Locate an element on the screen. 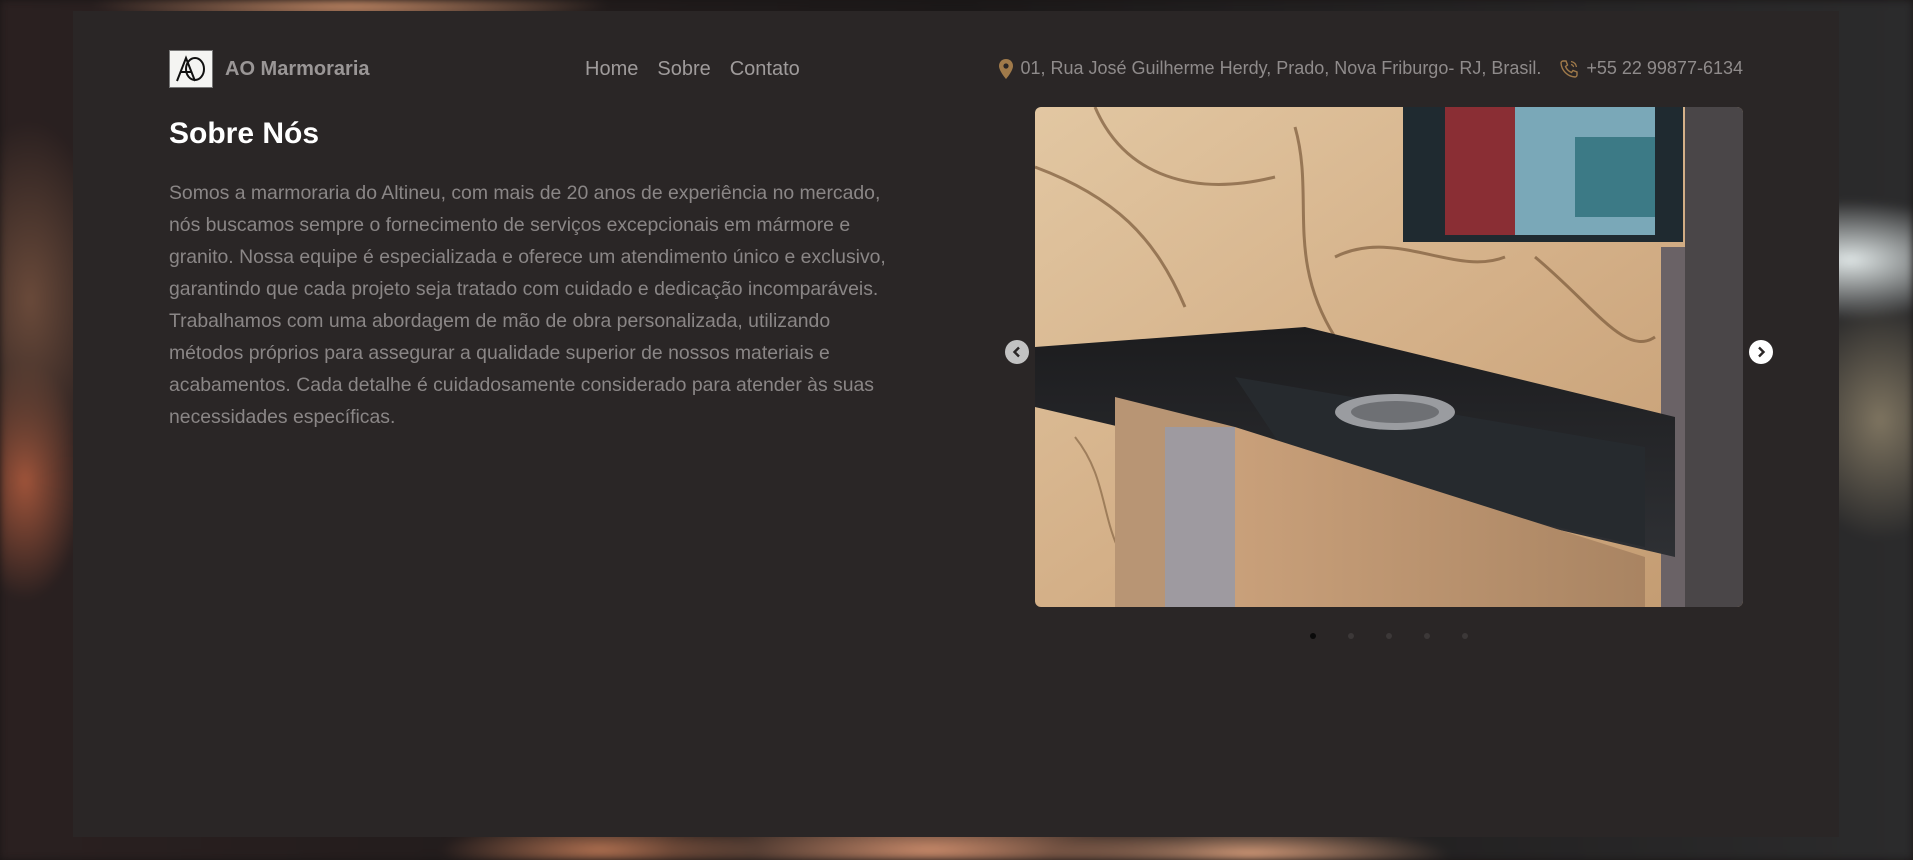 Image resolution: width=1913 pixels, height=860 pixels. nav-home-link: Home is located at coordinates (611, 69).